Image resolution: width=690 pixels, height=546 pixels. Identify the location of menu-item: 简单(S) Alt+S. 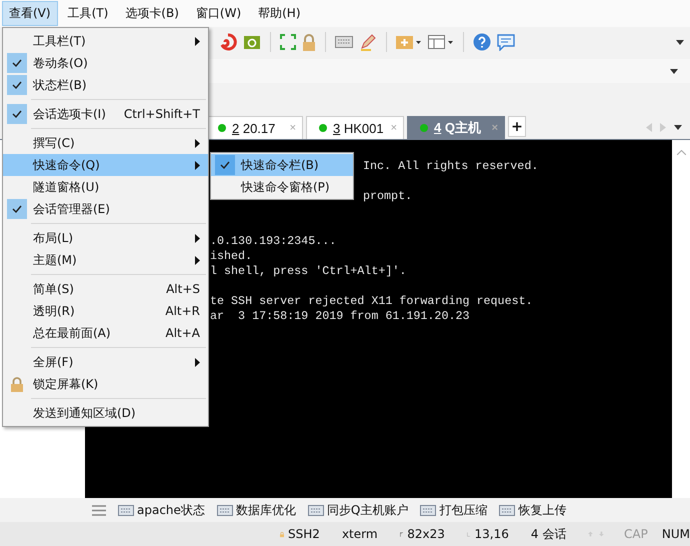
(105, 289).